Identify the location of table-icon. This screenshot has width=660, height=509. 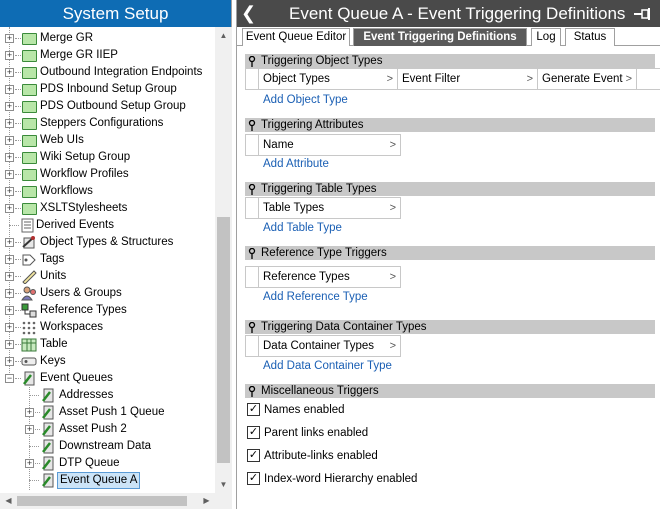
(29, 345).